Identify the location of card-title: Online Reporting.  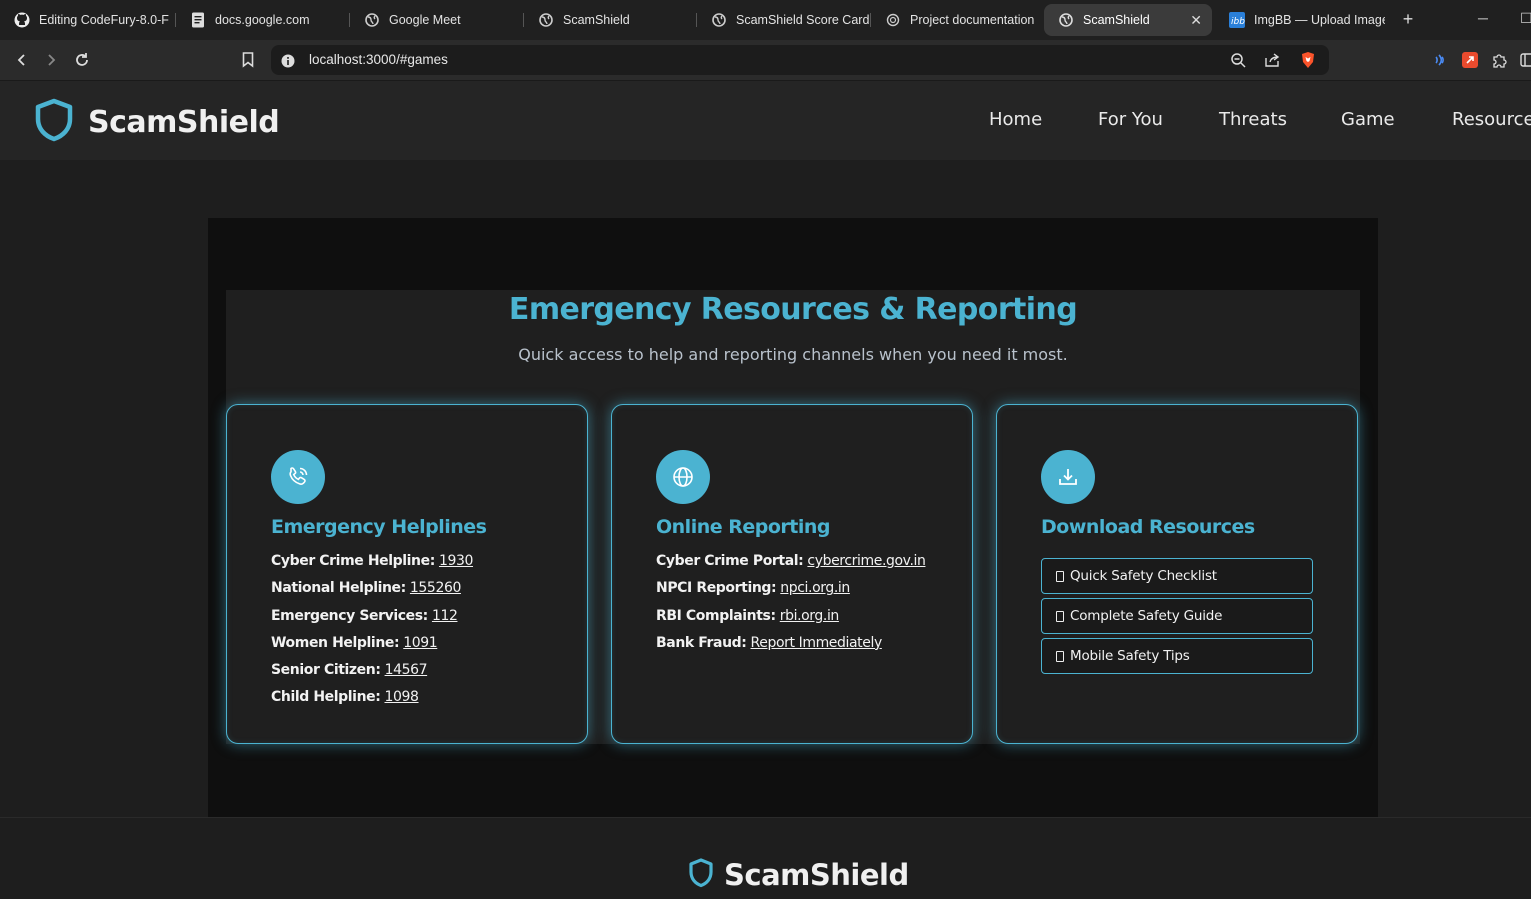
(743, 527).